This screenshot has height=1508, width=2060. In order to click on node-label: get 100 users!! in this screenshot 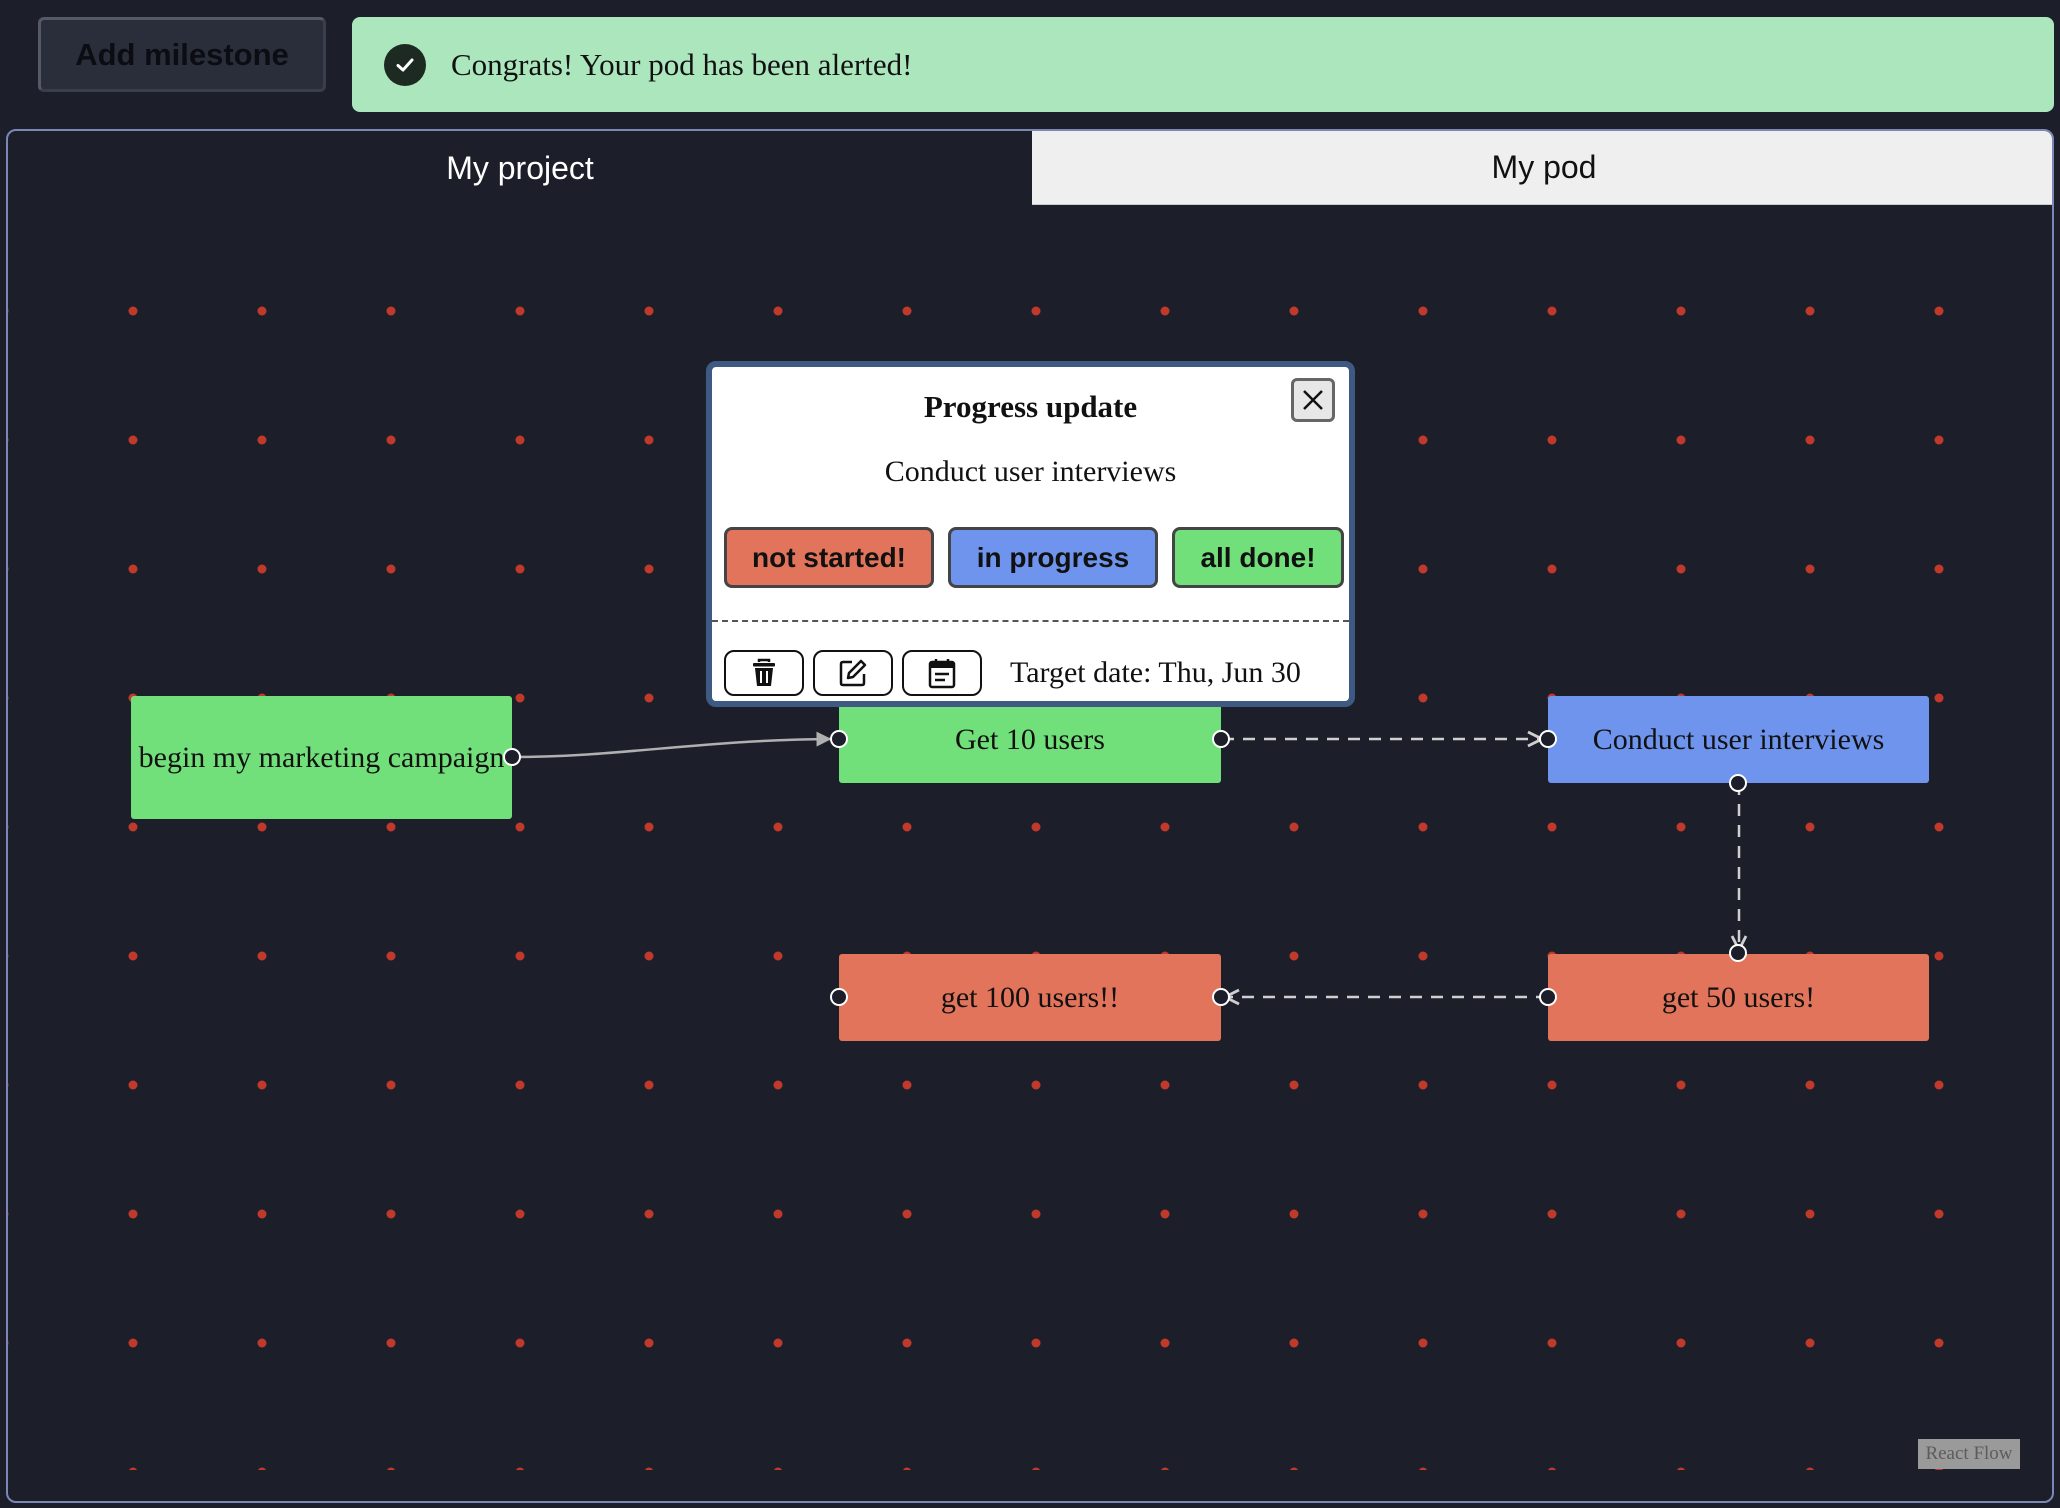, I will do `click(1030, 997)`.